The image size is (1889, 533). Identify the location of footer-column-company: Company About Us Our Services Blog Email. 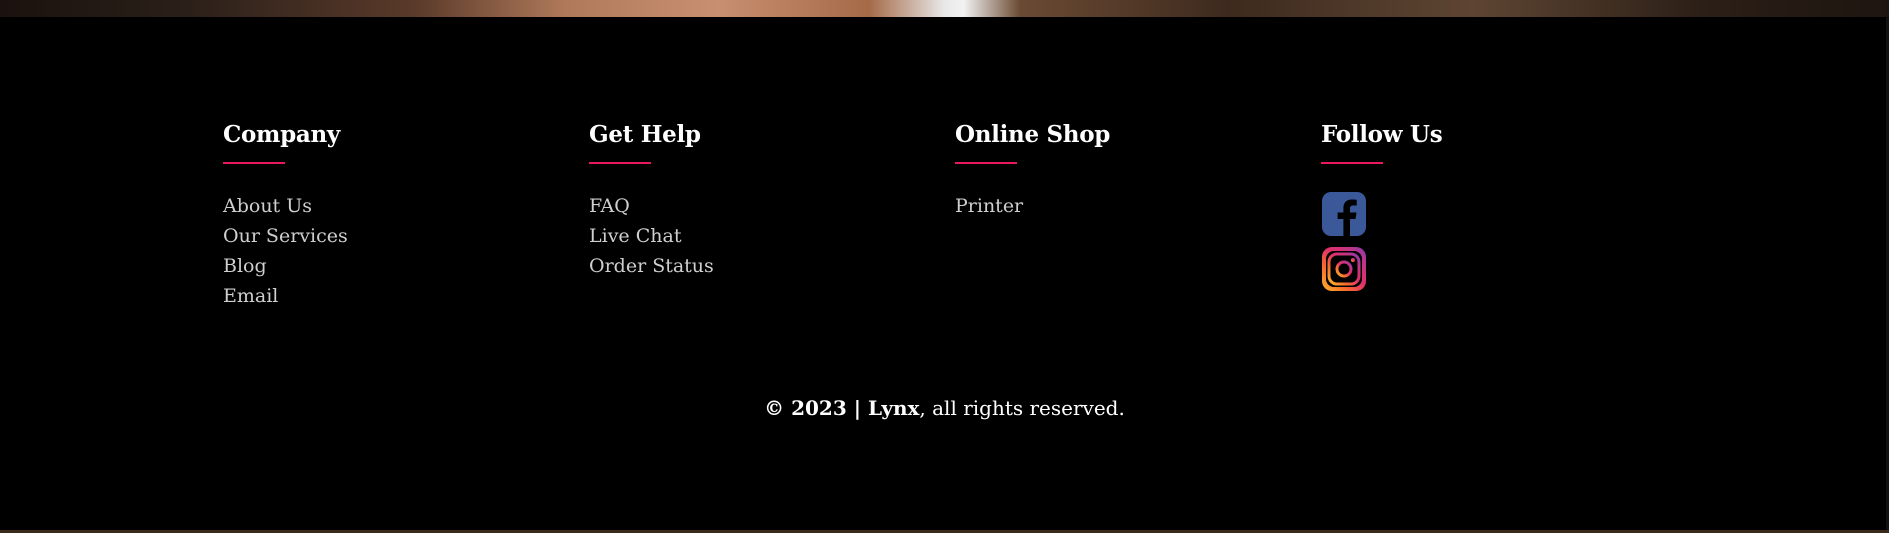
(285, 215).